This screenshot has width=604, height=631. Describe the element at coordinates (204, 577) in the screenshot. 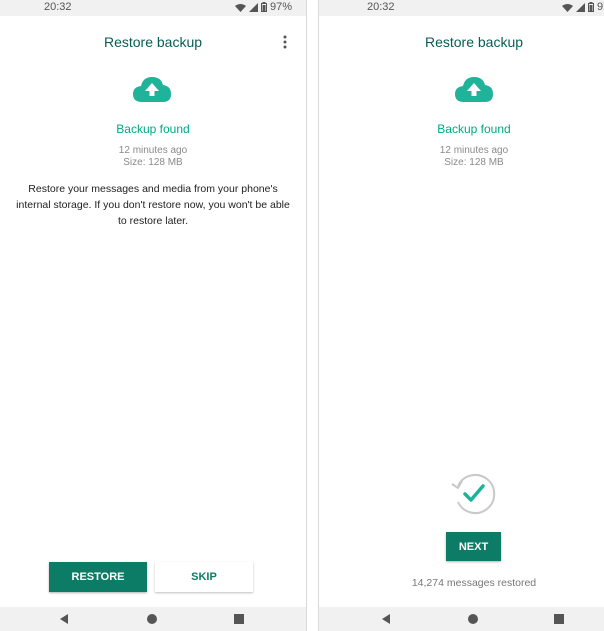

I see `skip-button: SKIP` at that location.